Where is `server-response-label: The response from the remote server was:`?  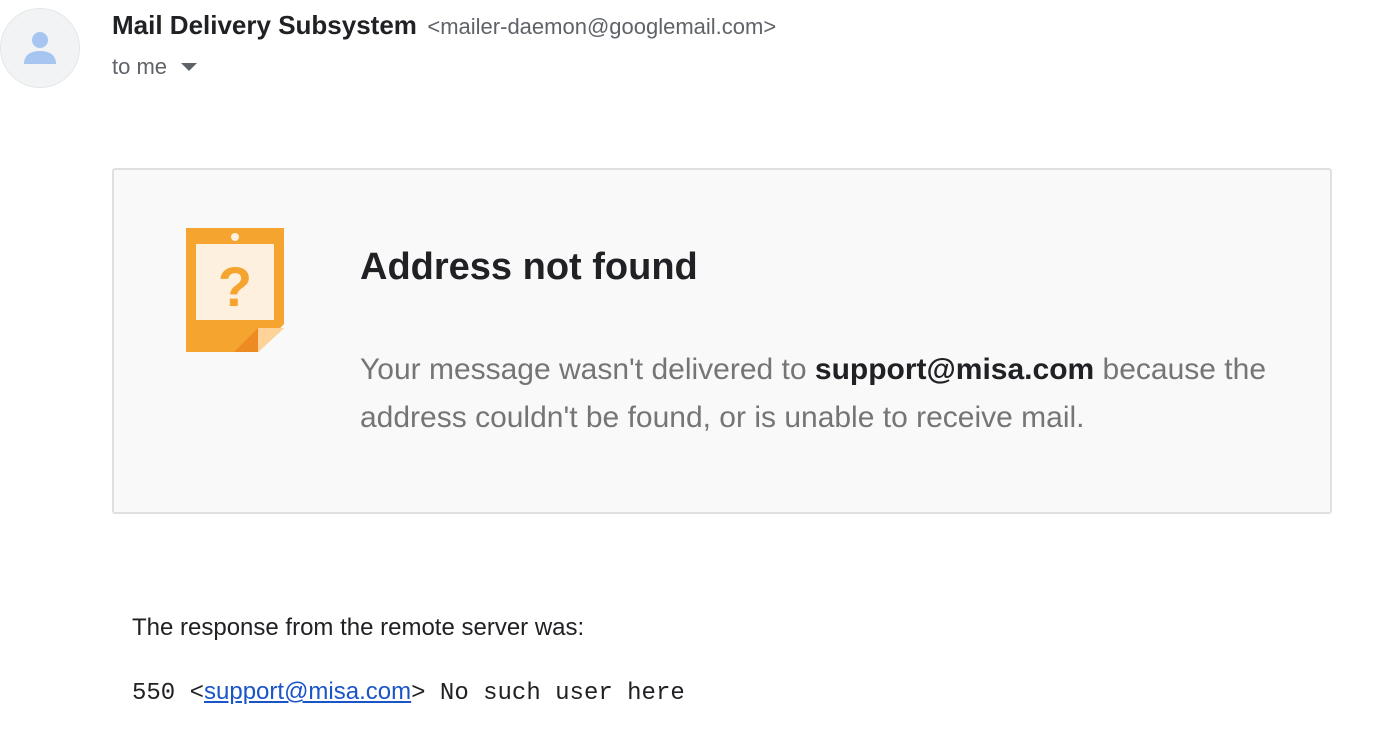
server-response-label: The response from the remote server was: is located at coordinates (358, 627).